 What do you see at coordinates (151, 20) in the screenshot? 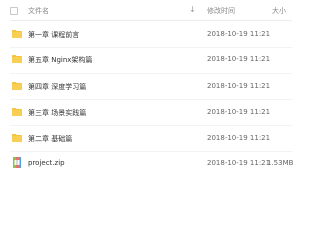
I see `header-divider` at bounding box center [151, 20].